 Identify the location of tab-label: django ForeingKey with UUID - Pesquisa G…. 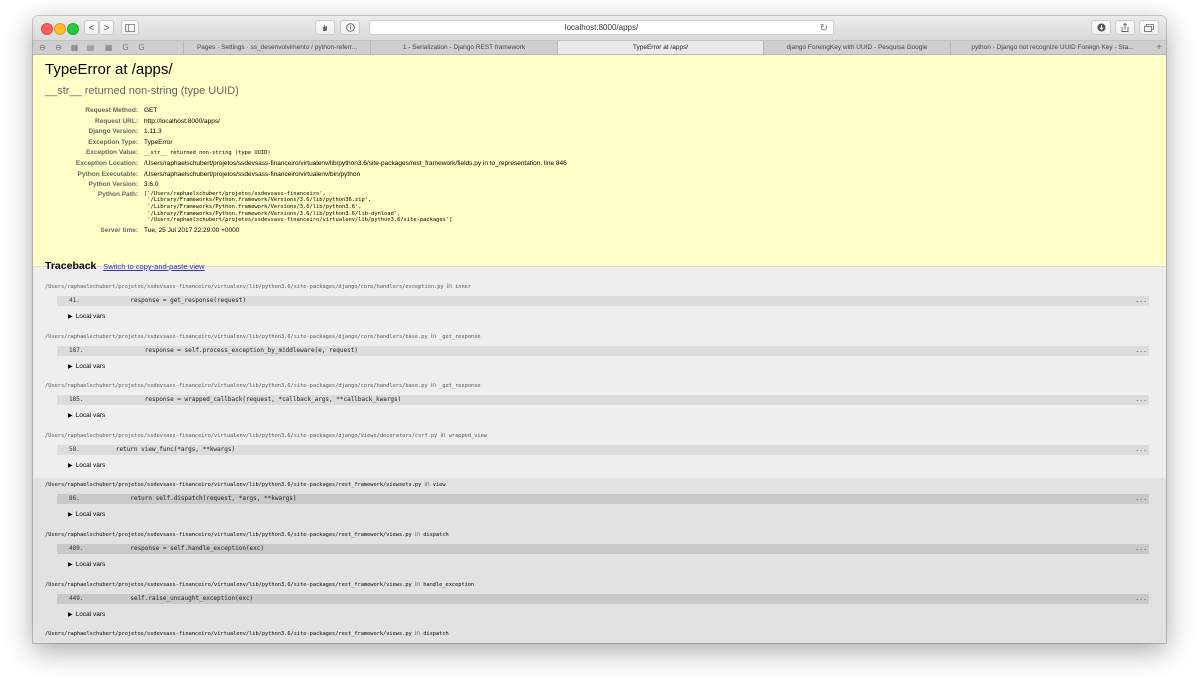
(857, 47).